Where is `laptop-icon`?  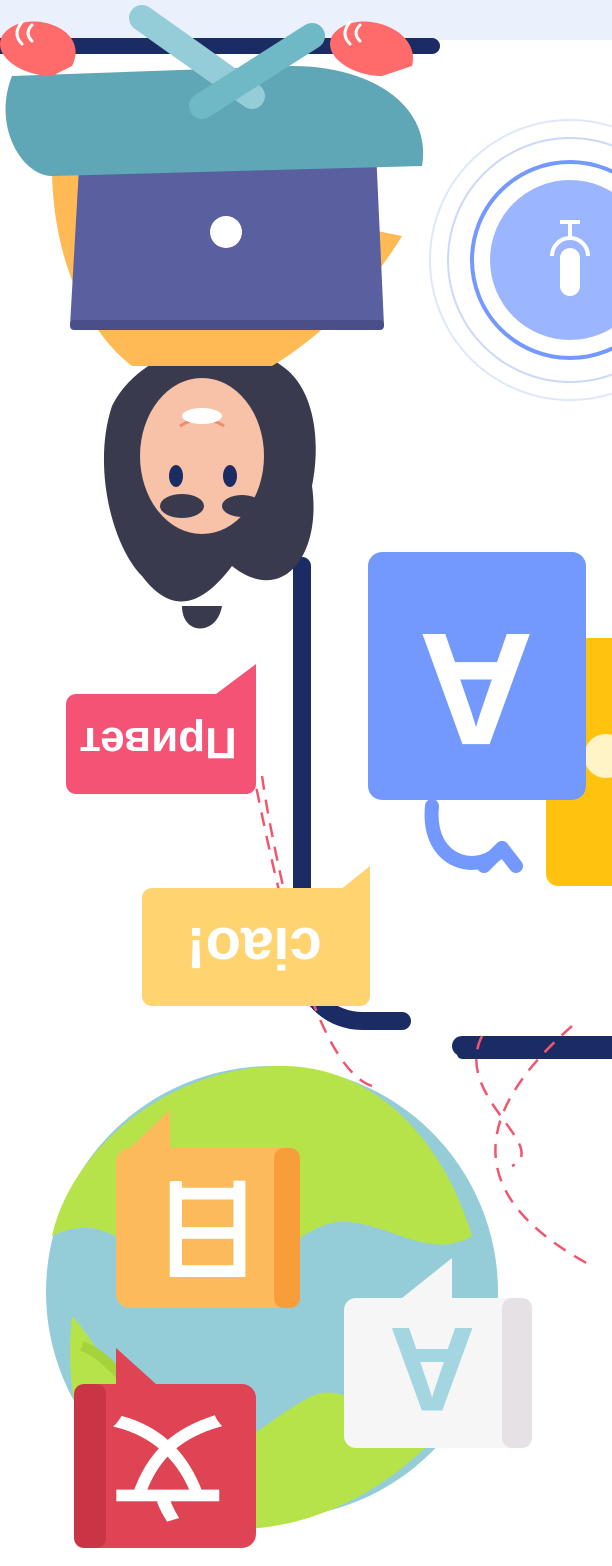
laptop-icon is located at coordinates (227, 240).